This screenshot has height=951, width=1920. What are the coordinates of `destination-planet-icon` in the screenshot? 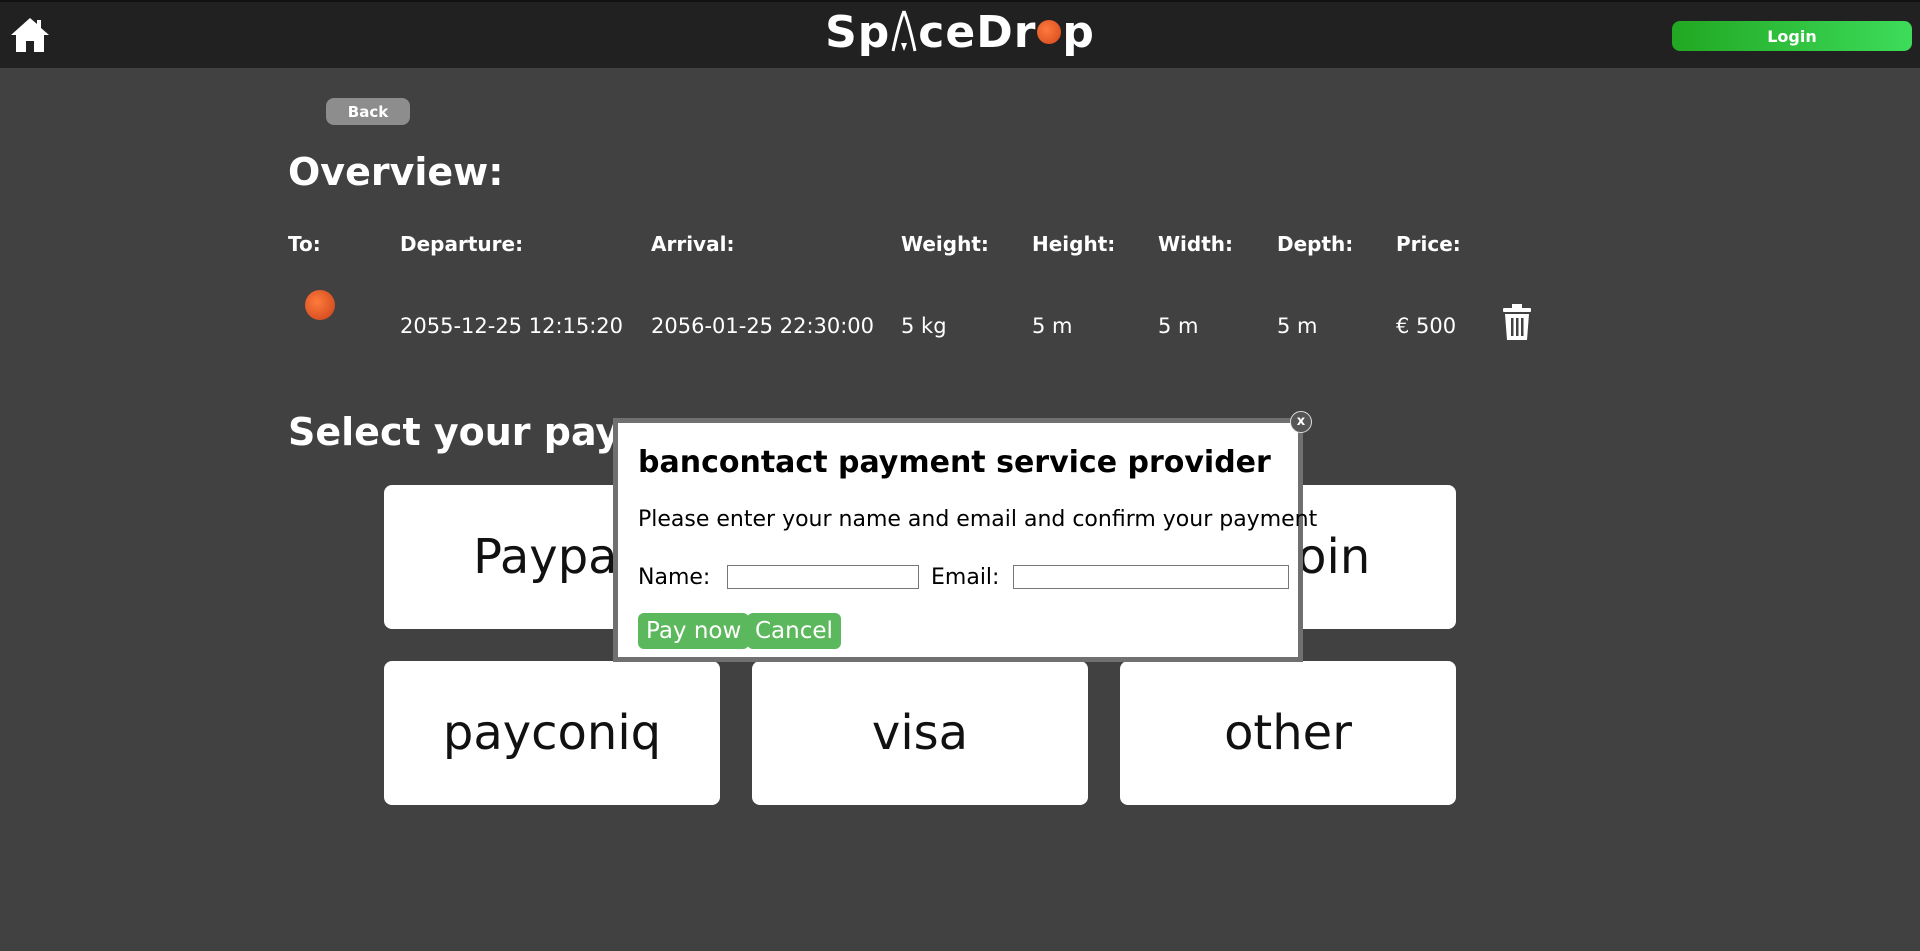 It's located at (320, 305).